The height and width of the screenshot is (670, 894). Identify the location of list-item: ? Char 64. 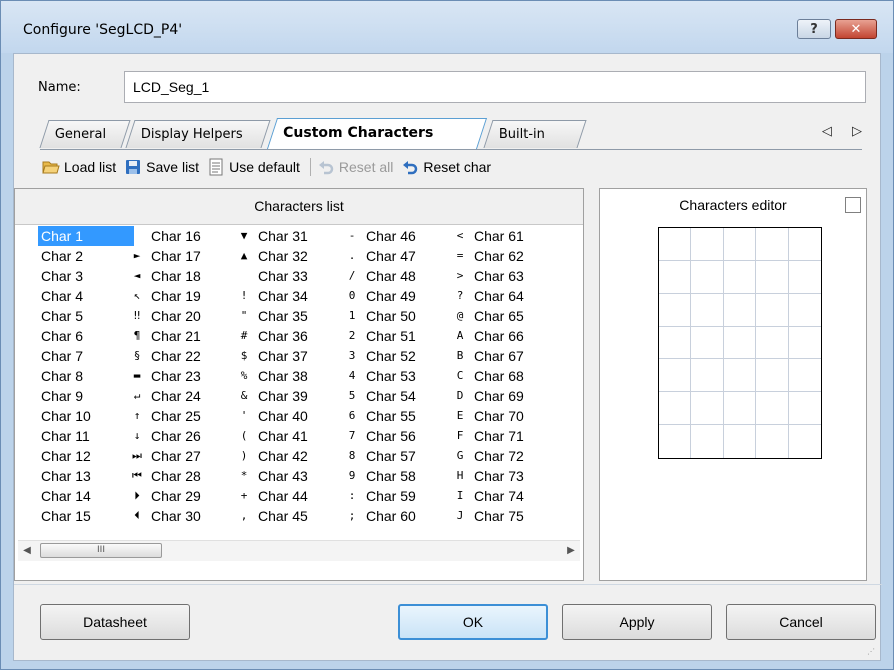
(506, 296).